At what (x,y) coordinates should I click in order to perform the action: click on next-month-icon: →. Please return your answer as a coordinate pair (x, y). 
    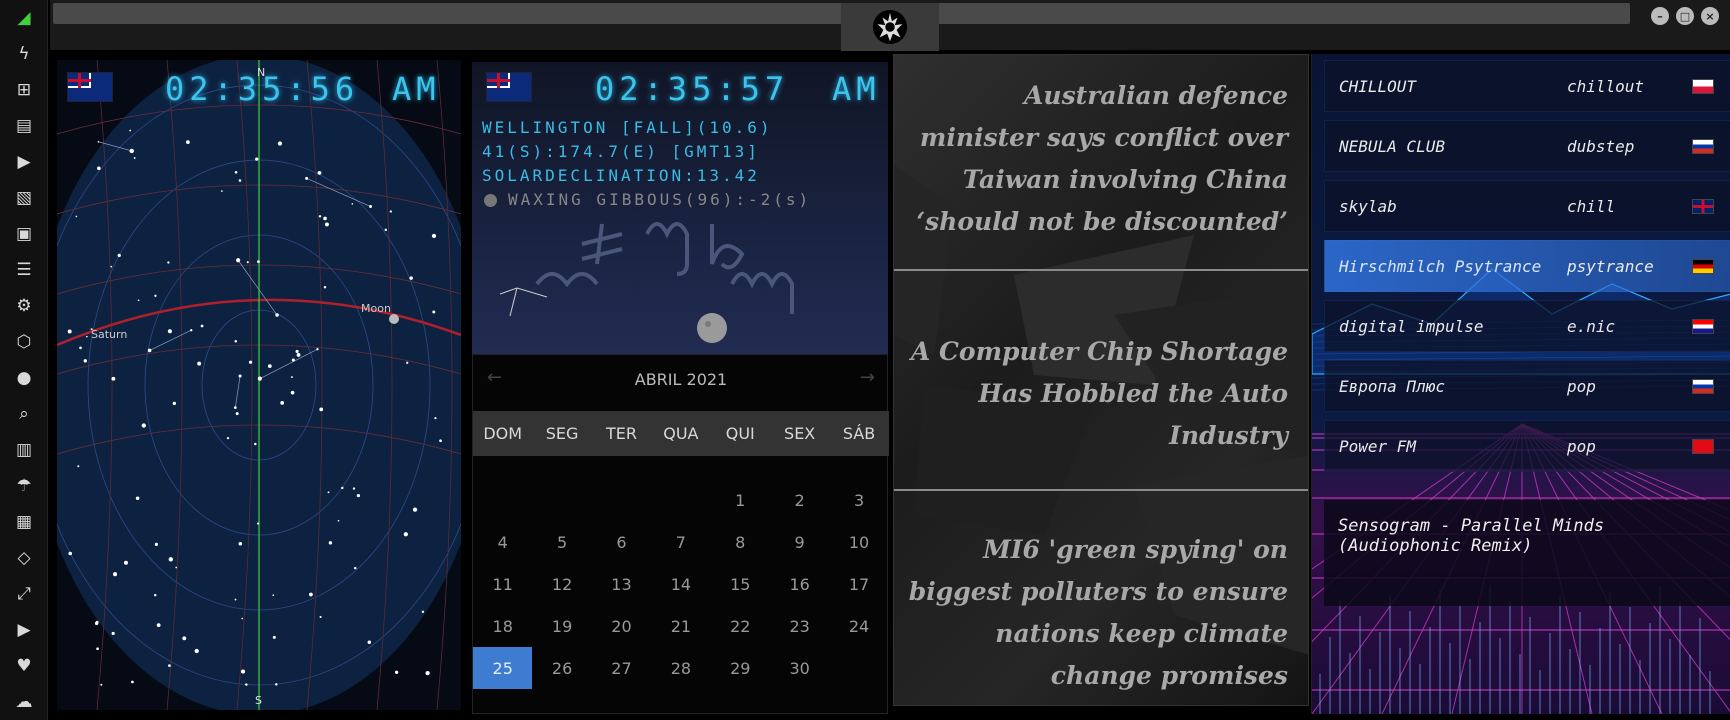
    Looking at the image, I should click on (867, 377).